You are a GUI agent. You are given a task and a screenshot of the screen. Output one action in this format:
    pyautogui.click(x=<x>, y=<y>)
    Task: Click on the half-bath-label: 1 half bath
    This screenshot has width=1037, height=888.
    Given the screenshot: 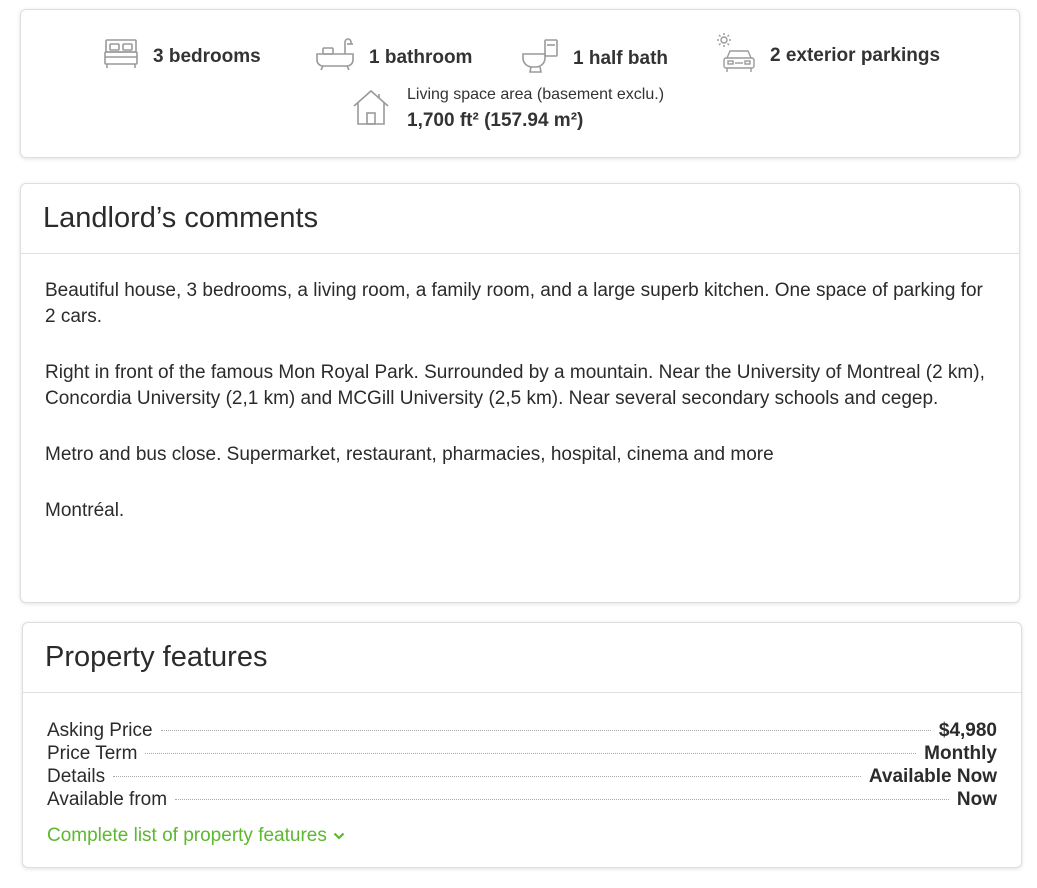 What is the action you would take?
    pyautogui.click(x=621, y=58)
    